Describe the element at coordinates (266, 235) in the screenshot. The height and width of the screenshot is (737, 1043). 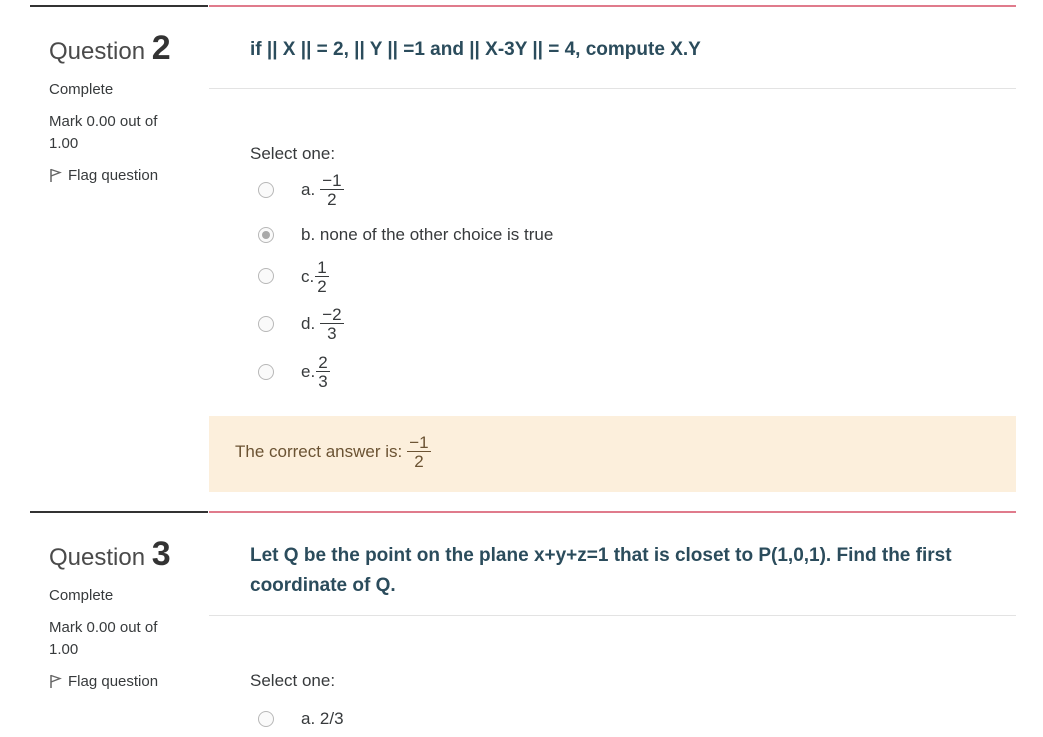
I see `radio-button-selected` at that location.